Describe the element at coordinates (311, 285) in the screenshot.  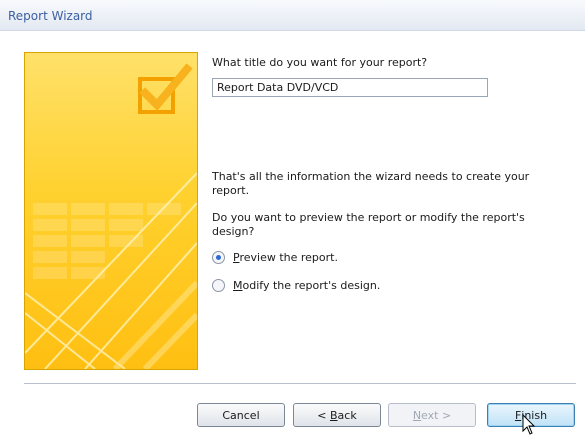
I see `modify-design-label-rest: odify the report's design.` at that location.